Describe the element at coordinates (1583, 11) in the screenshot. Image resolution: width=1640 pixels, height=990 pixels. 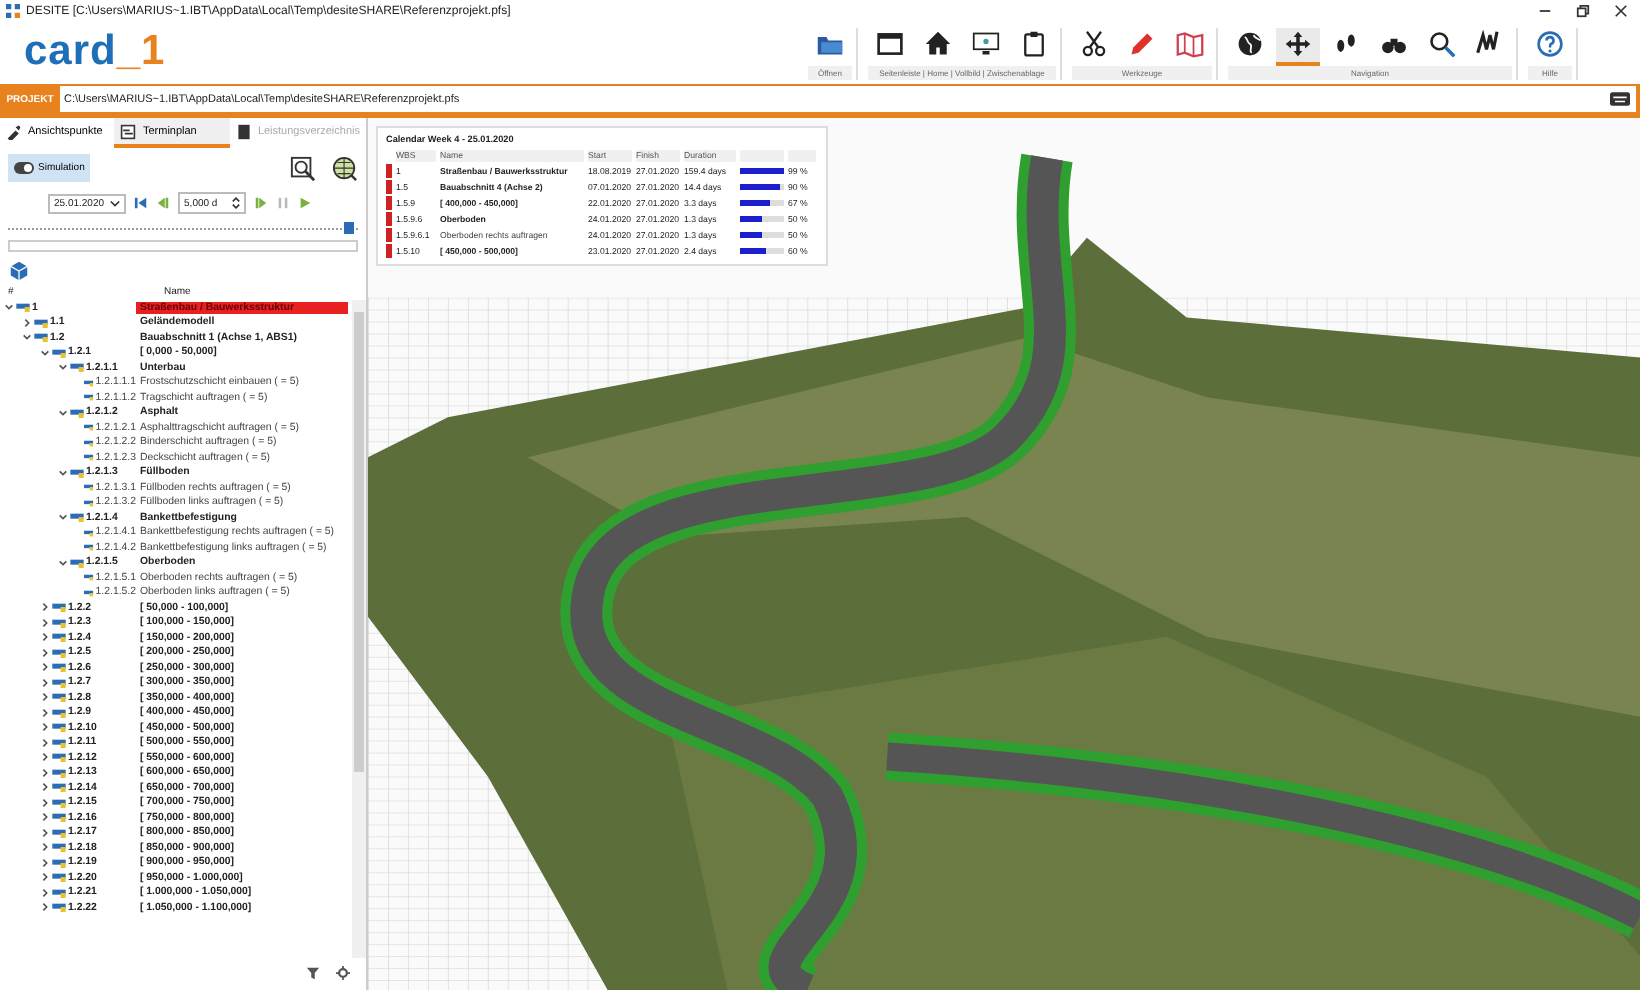
I see `restore-icon` at that location.